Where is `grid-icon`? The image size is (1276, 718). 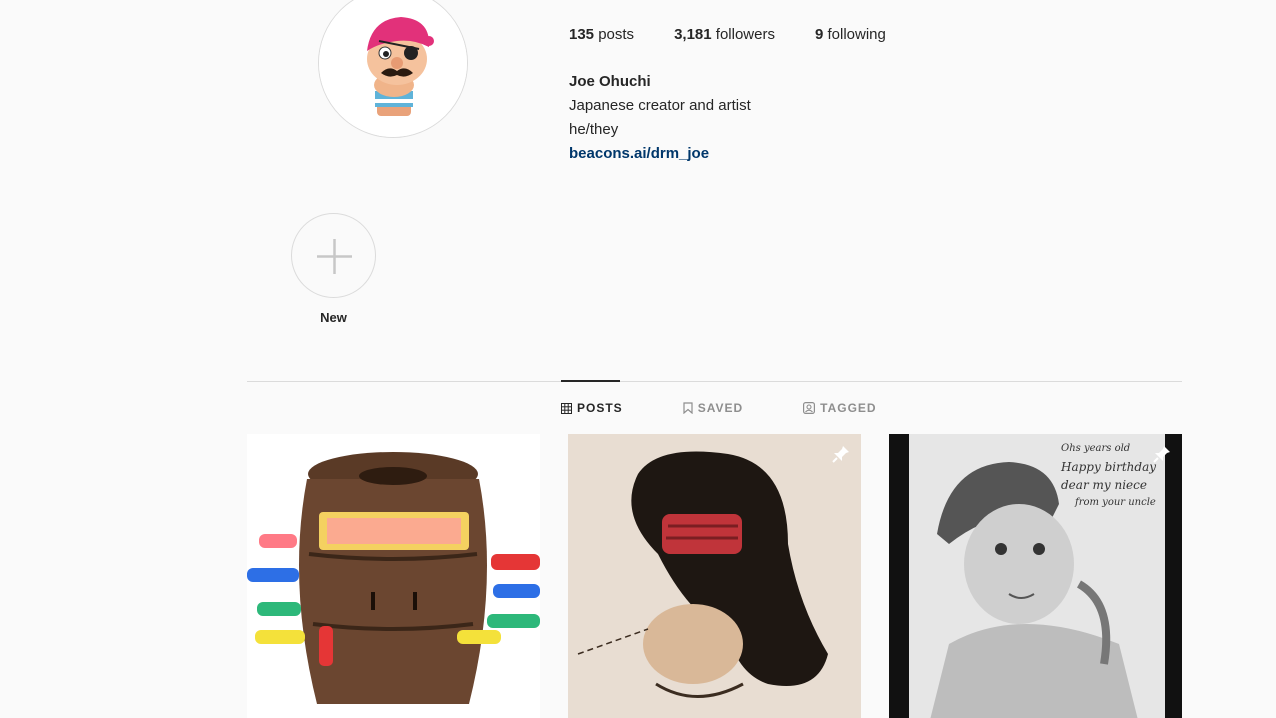 grid-icon is located at coordinates (566, 408).